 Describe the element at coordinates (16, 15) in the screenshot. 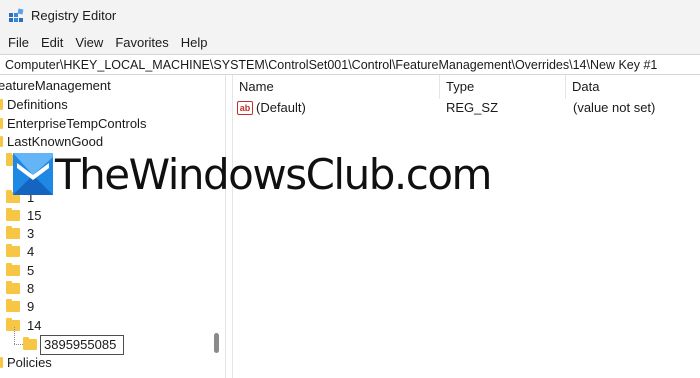

I see `registry-editor-icon` at that location.